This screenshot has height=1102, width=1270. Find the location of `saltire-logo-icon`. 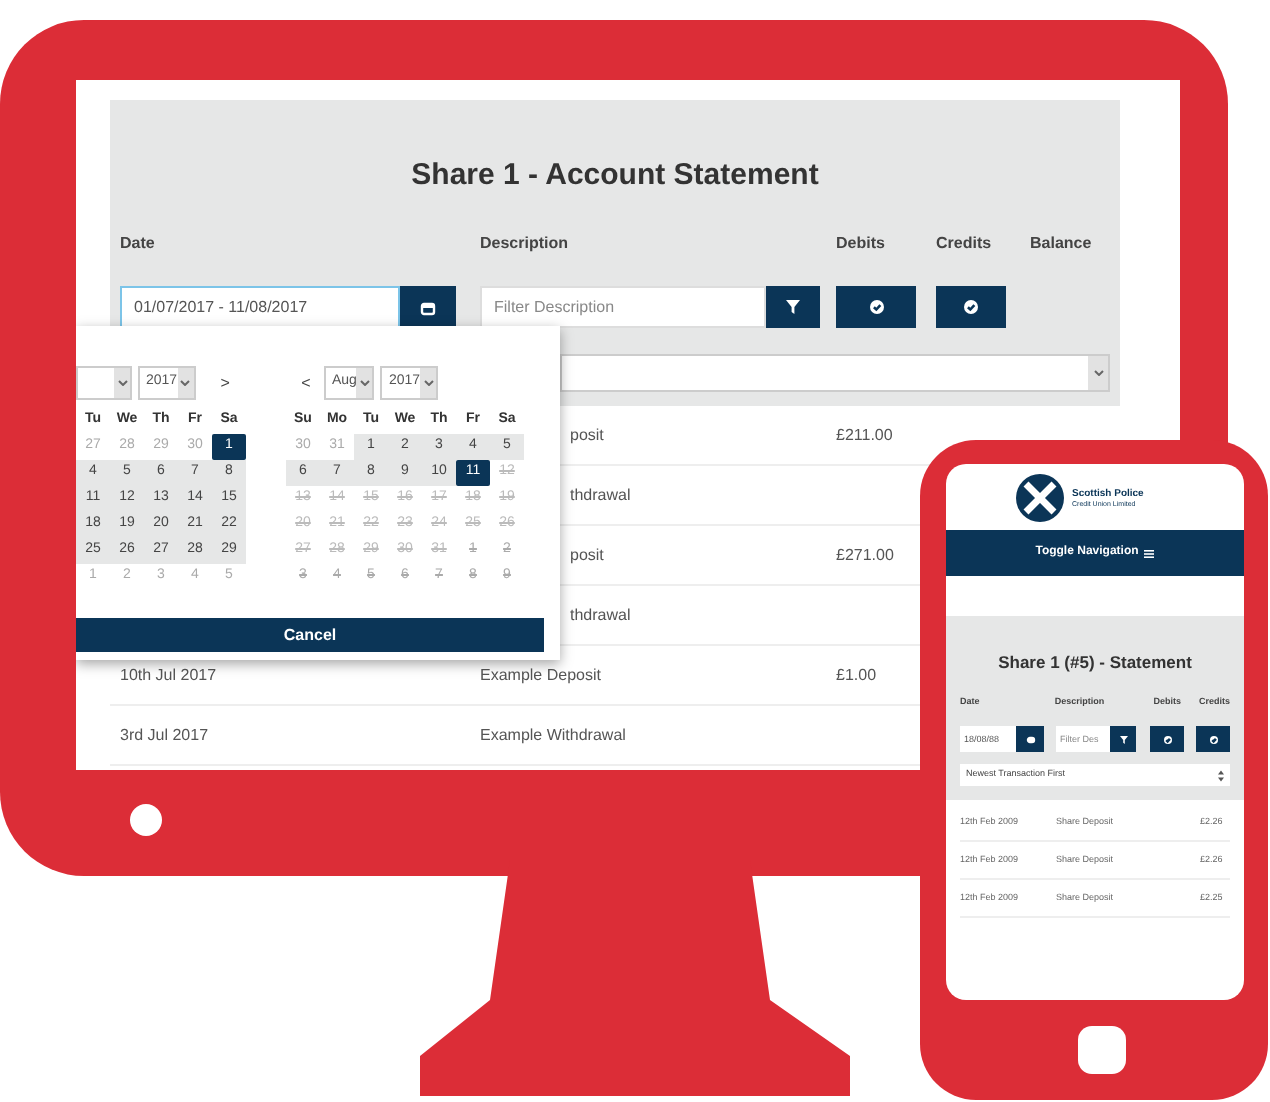

saltire-logo-icon is located at coordinates (1040, 497).